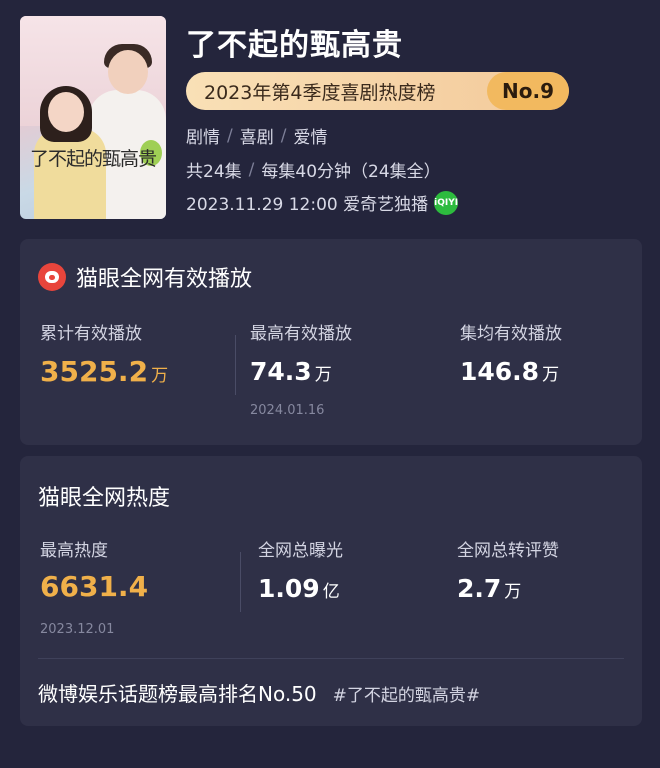 This screenshot has width=660, height=768. I want to click on episode-duration: 每集40分钟（24集全）, so click(351, 172).